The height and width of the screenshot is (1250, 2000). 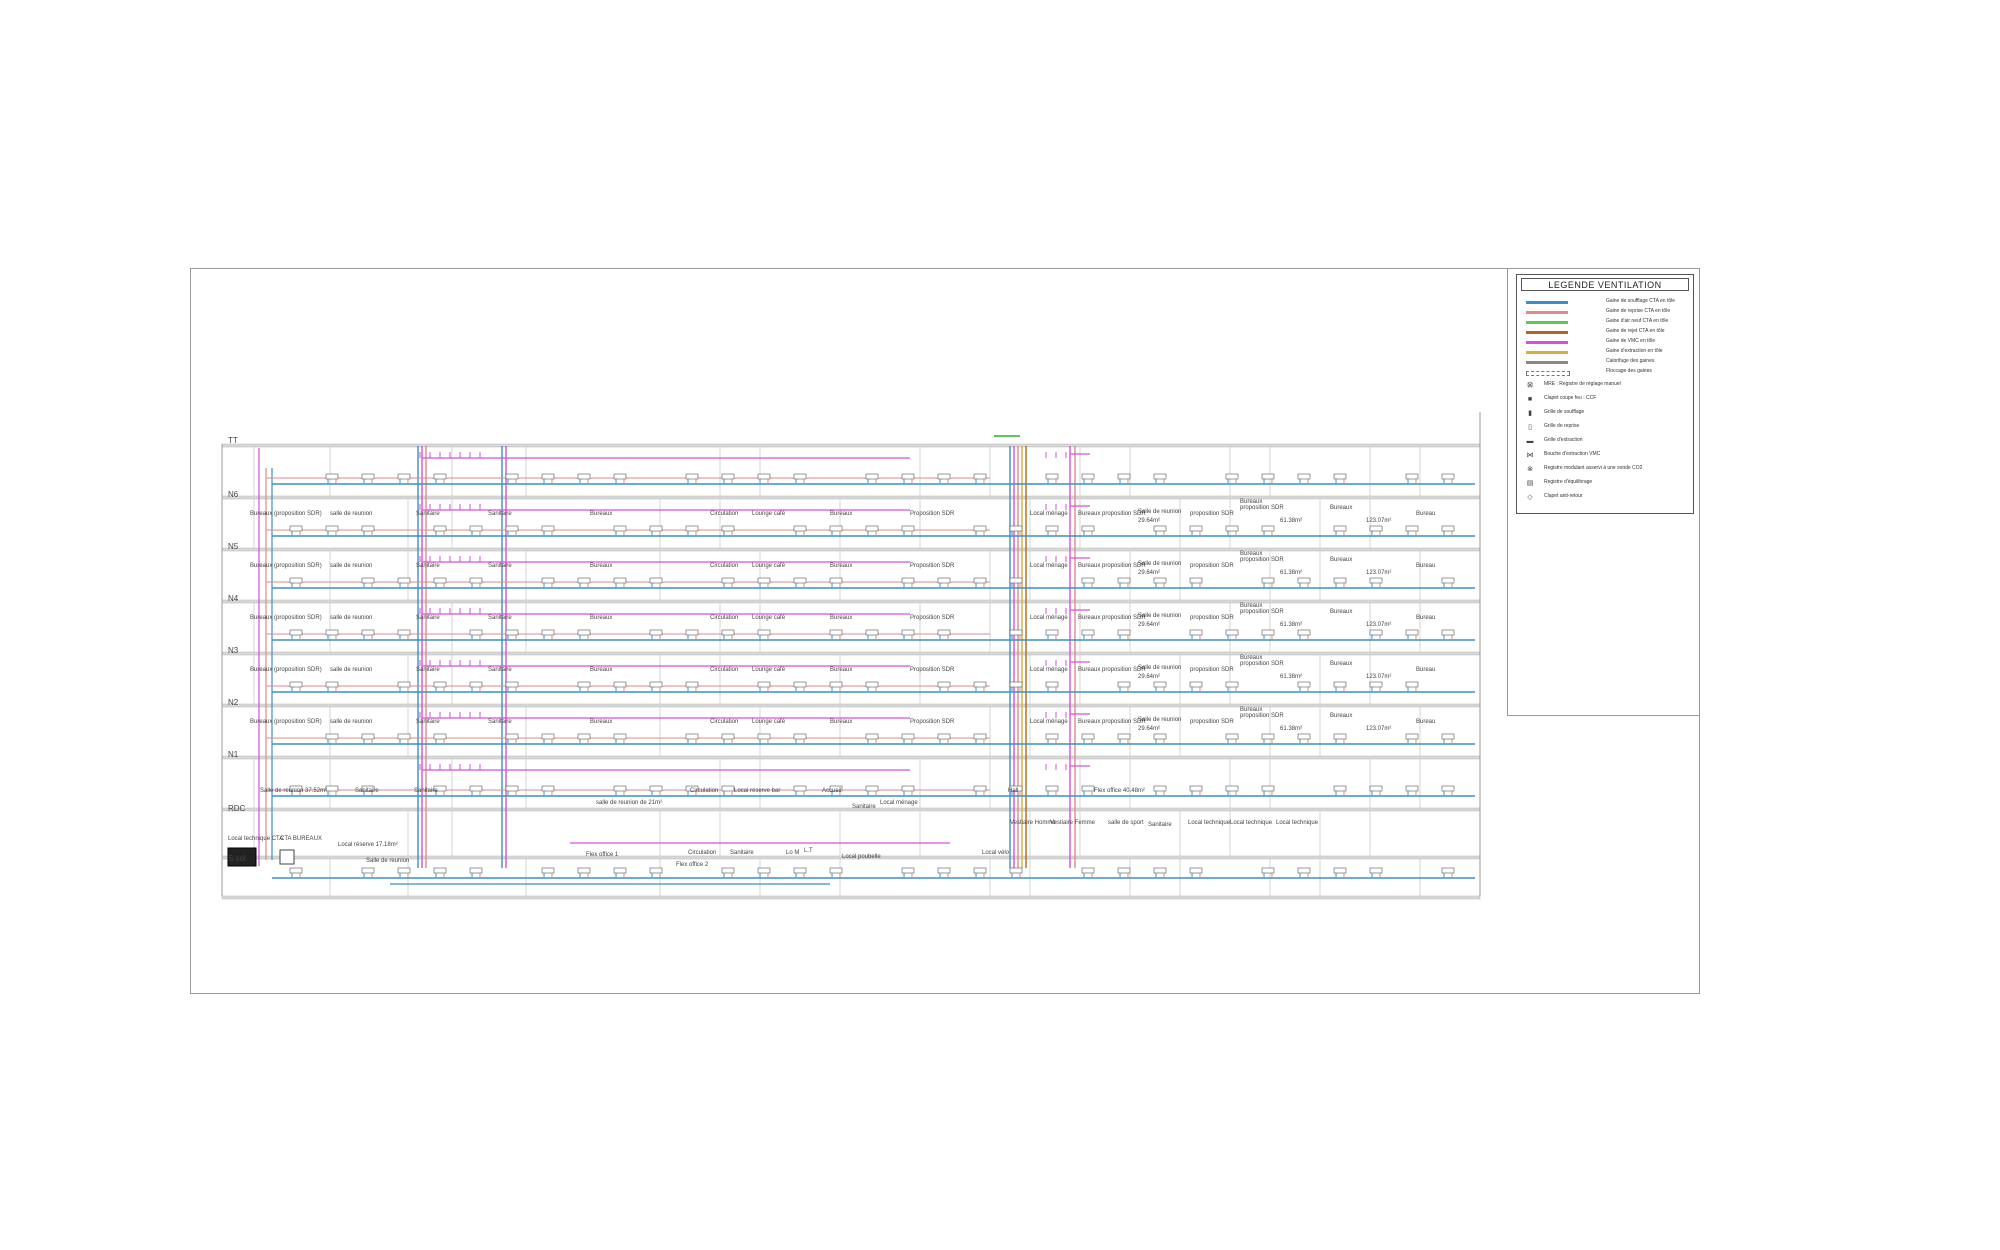 I want to click on room-n4-bureaux-sdr: Bureaux proposition SDR, so click(x=1112, y=566).